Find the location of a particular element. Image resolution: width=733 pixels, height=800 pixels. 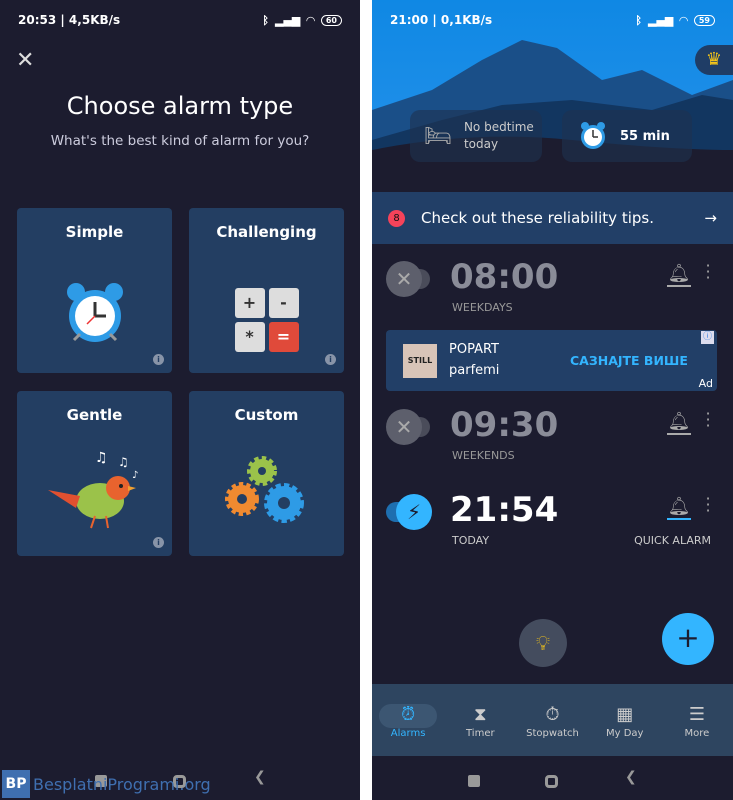

tab-timer: ⧗ Timer is located at coordinates (480, 720).